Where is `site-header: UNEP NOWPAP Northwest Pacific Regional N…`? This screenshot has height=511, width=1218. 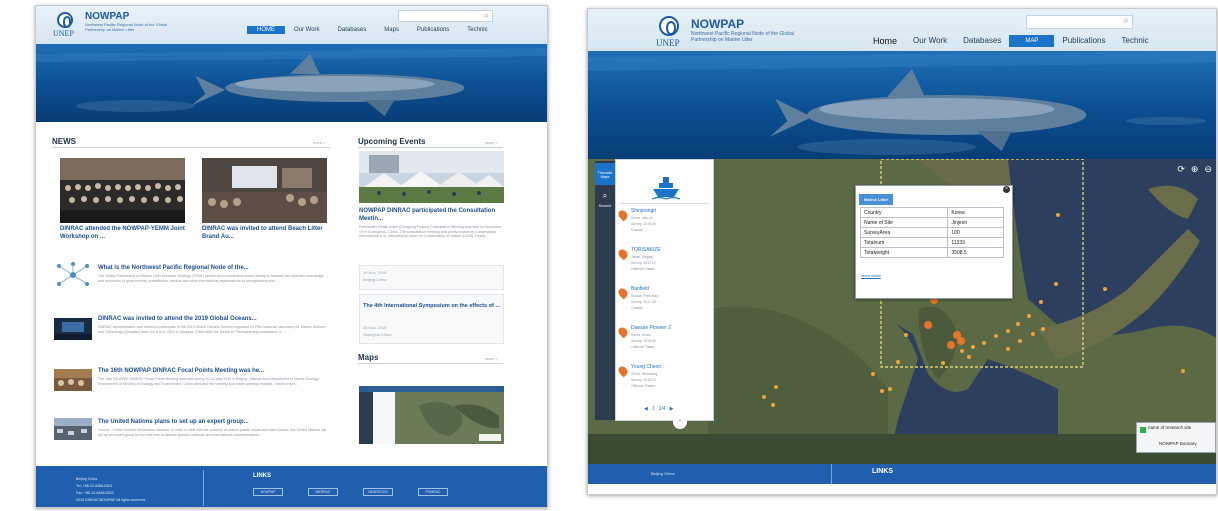
site-header: UNEP NOWPAP Northwest Pacific Regional N… is located at coordinates (902, 30).